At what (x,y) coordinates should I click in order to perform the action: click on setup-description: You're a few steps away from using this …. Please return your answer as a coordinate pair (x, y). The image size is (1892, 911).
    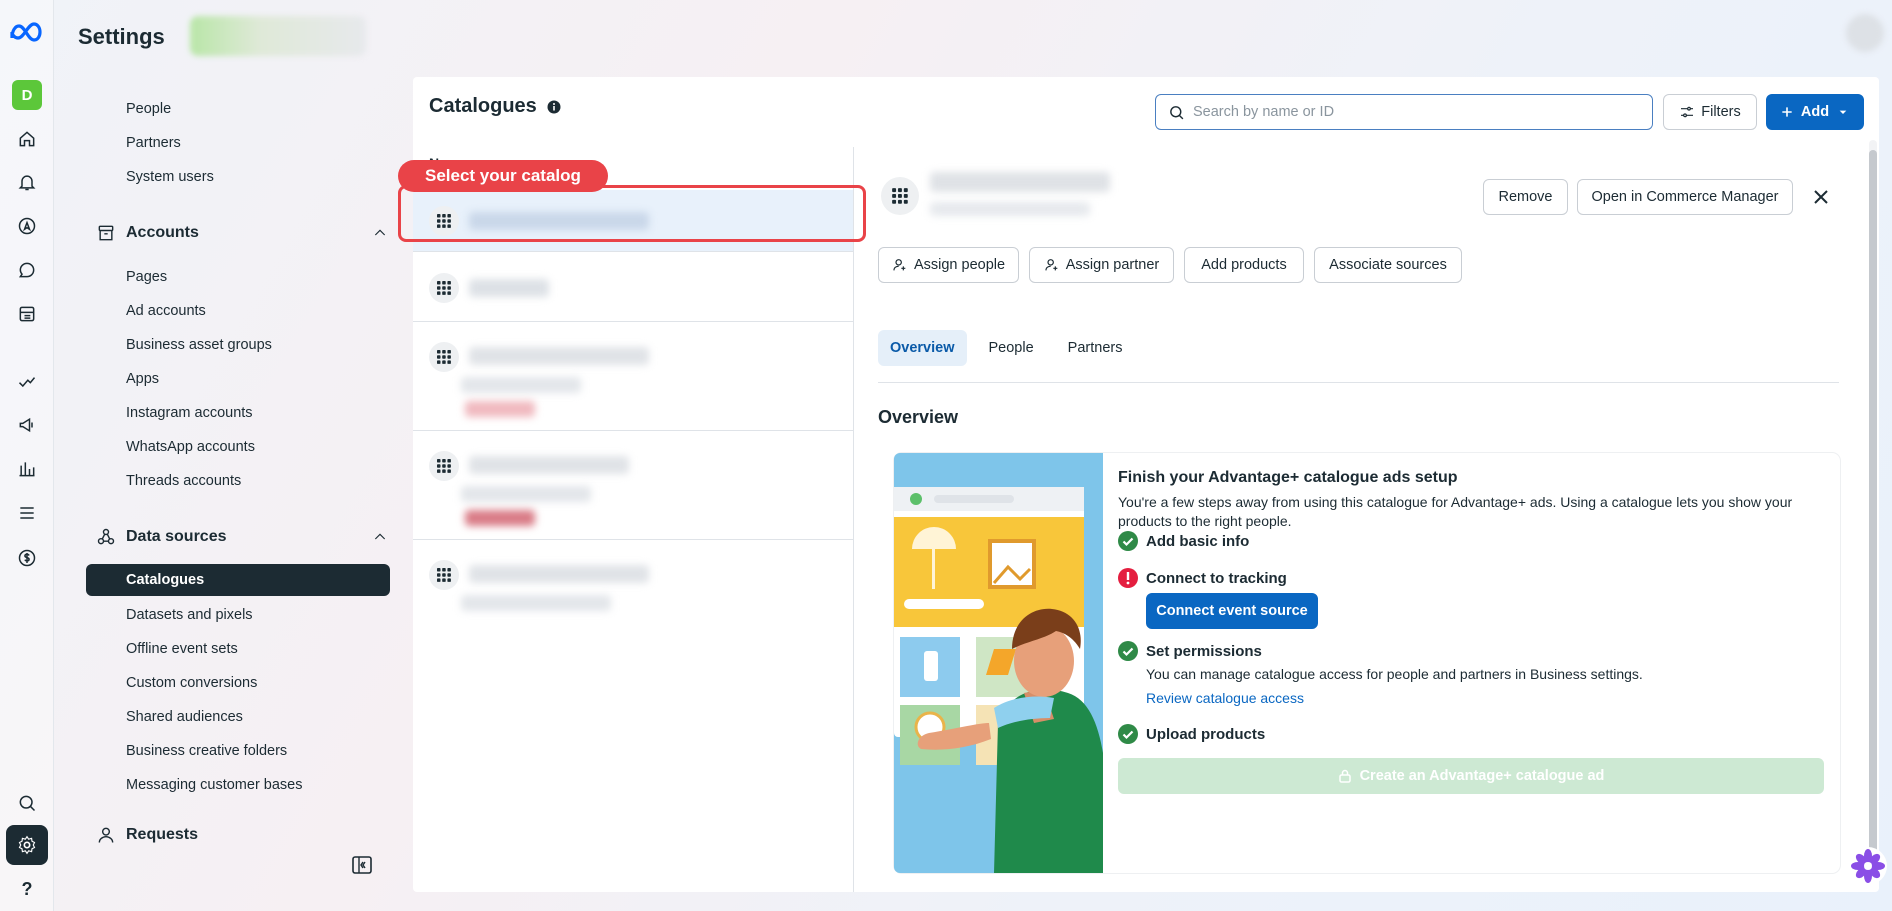
    Looking at the image, I should click on (1455, 511).